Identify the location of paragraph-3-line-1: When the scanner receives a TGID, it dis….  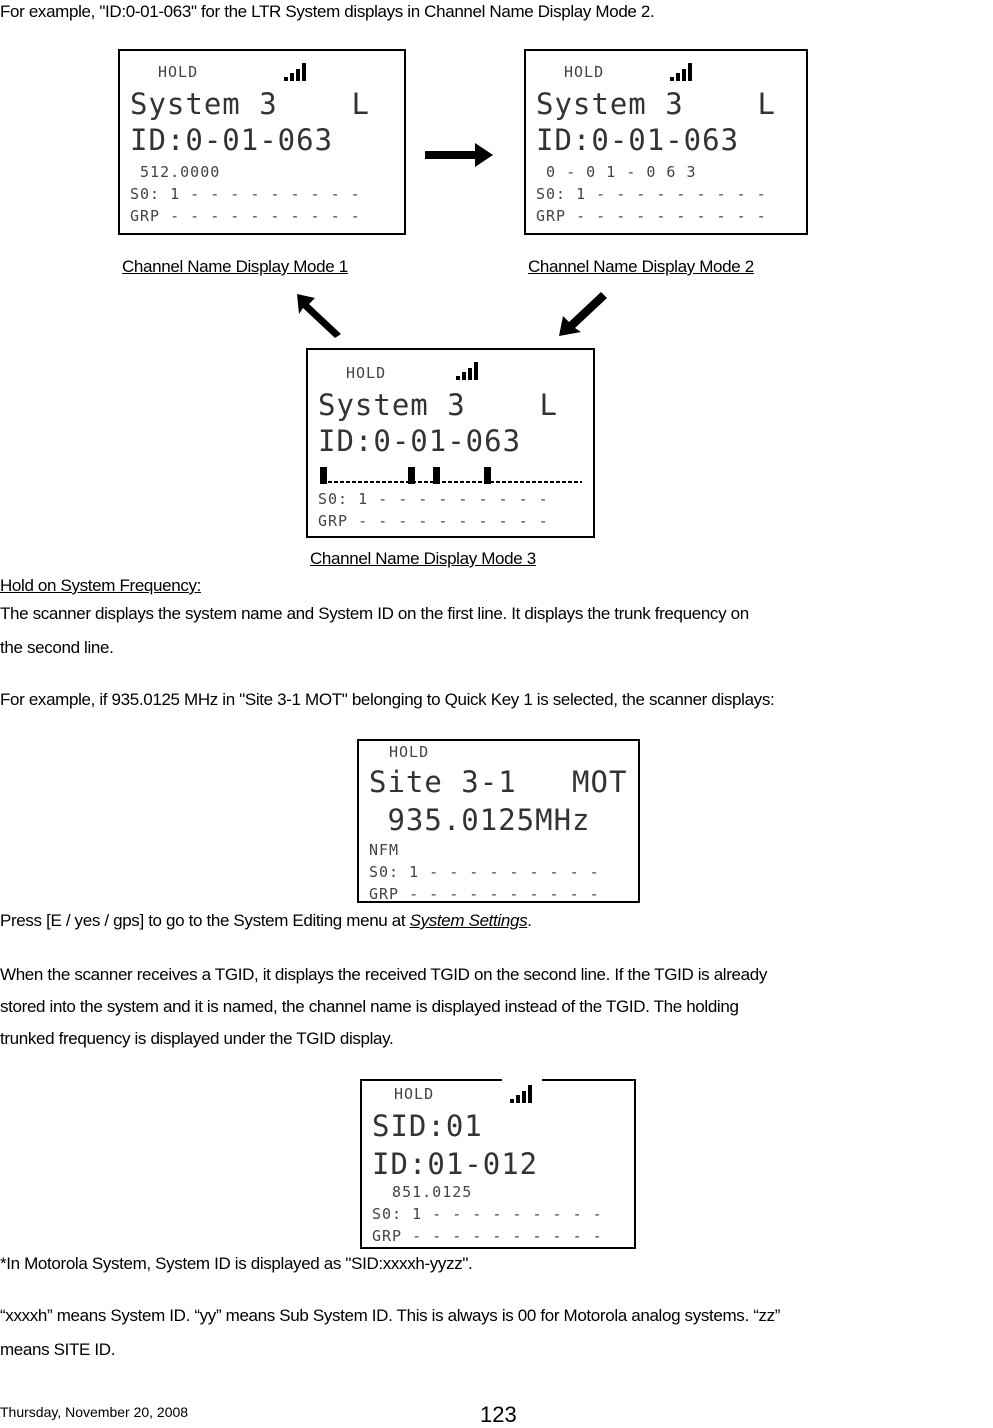
(384, 974).